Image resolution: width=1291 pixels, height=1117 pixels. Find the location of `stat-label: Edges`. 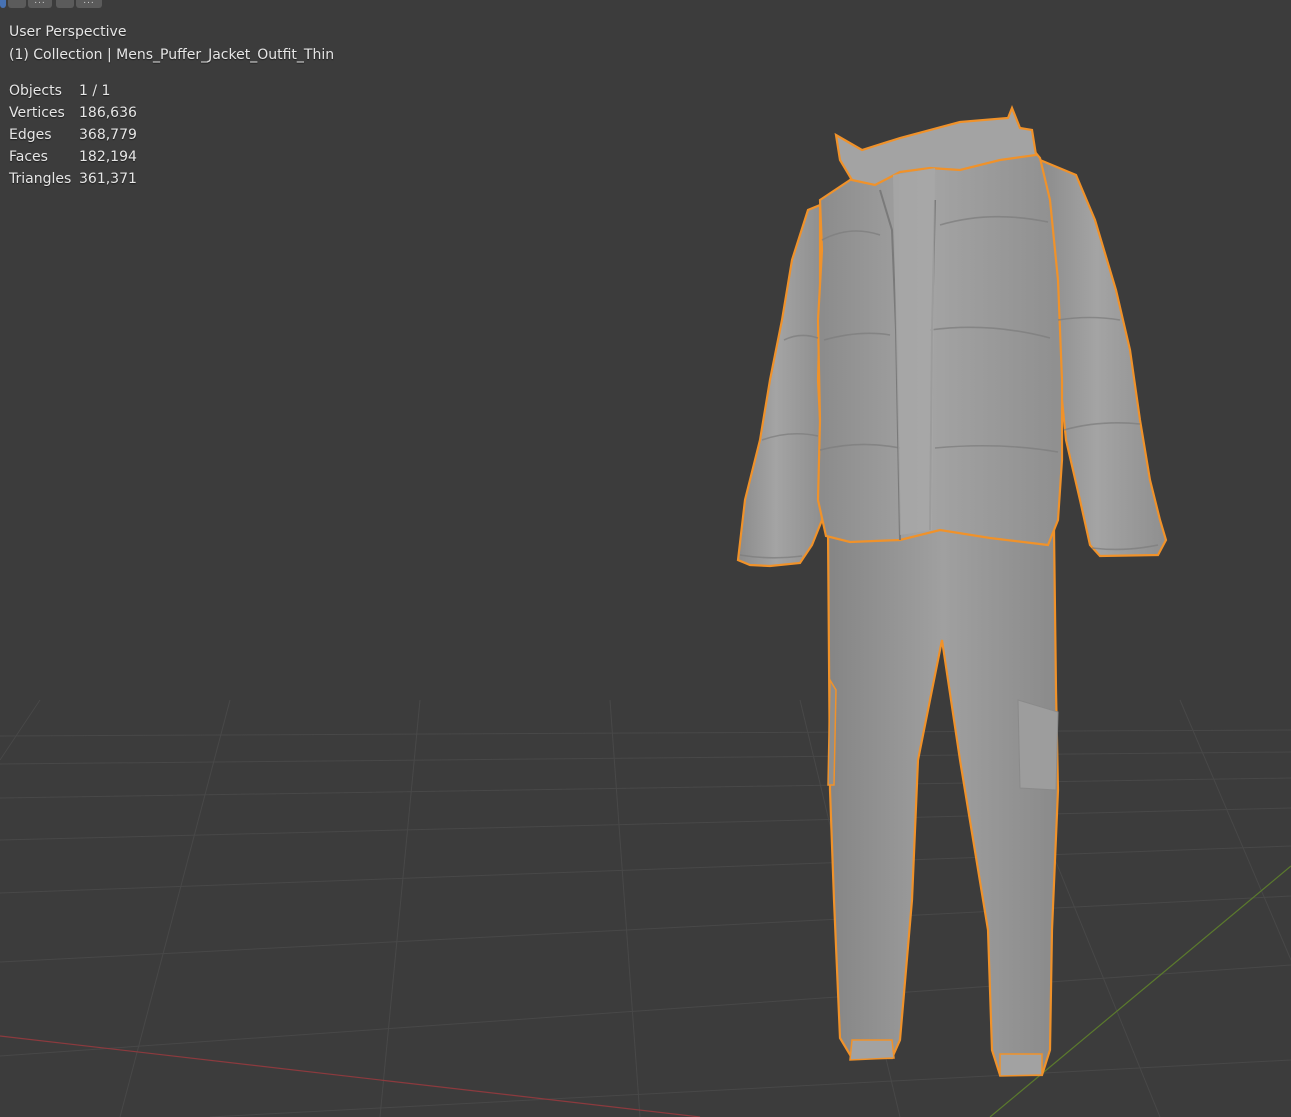

stat-label: Edges is located at coordinates (30, 135).